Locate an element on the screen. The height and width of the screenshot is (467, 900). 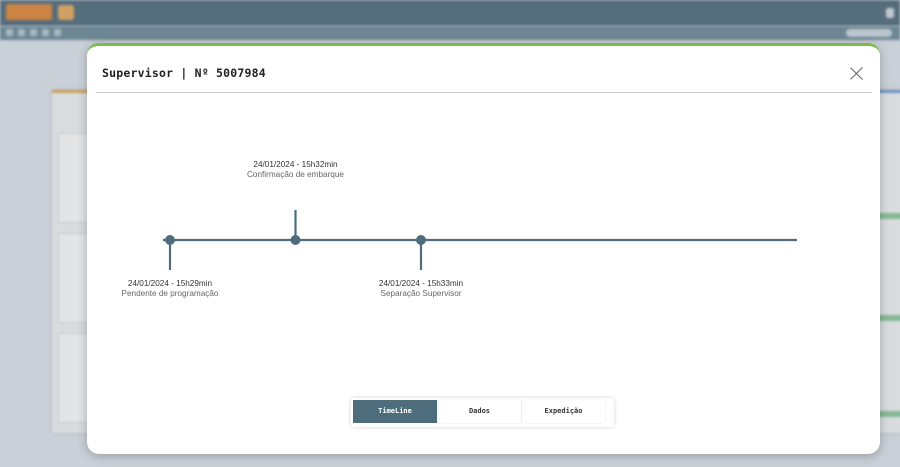
modal-tabs: TimeLine Dados Expedição is located at coordinates (482, 412).